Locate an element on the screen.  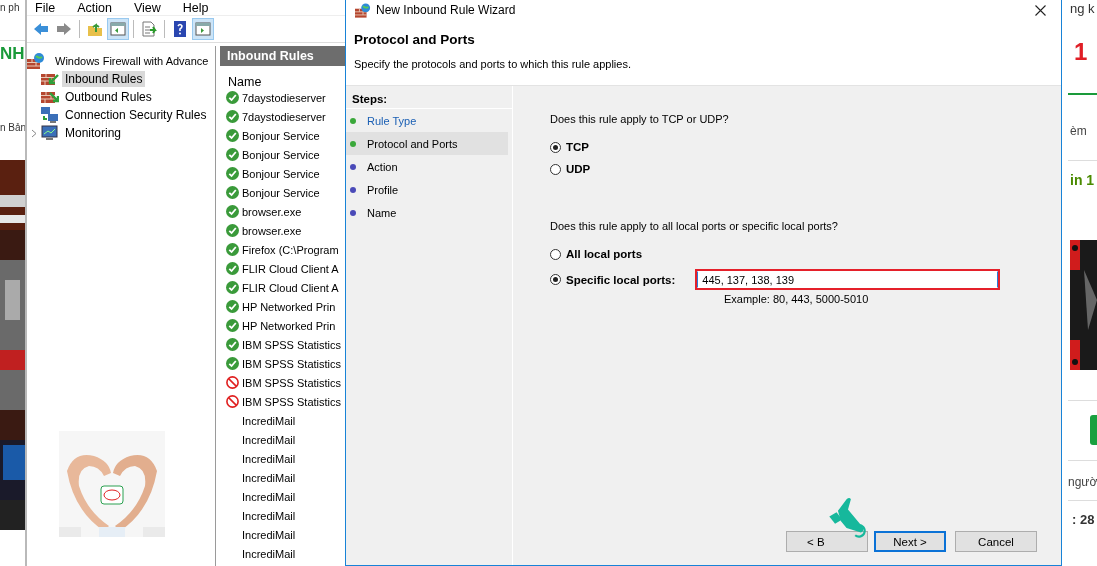
close-icon is located at coordinates (1040, 10).